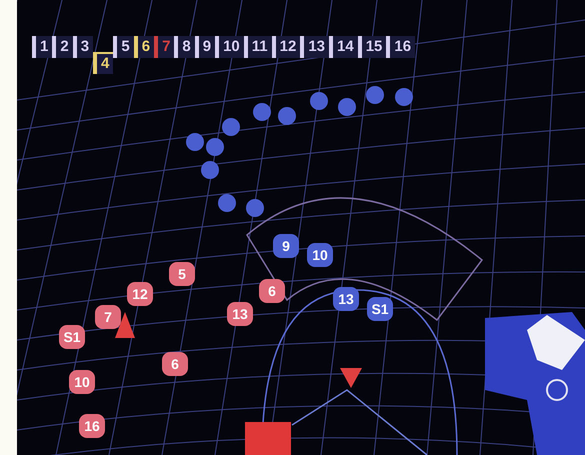 The height and width of the screenshot is (455, 585). What do you see at coordinates (182, 274) in the screenshot?
I see `number-token: 5` at bounding box center [182, 274].